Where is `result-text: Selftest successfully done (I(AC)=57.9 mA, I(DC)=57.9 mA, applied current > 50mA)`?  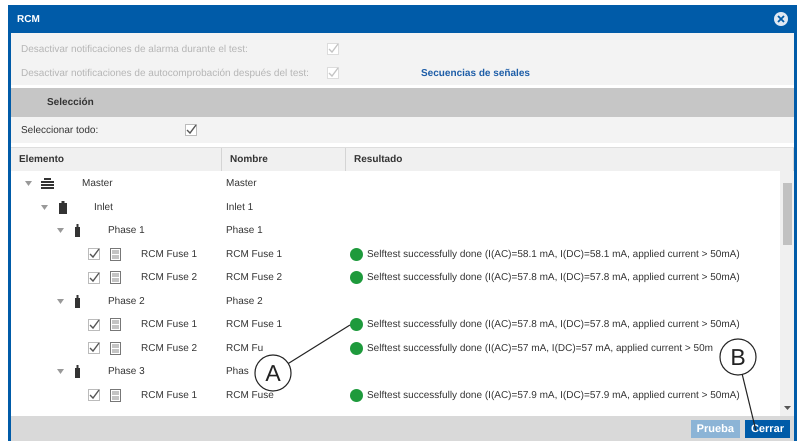 result-text: Selftest successfully done (I(AC)=57.9 mA, I(DC)=57.9 mA, applied current > 50mA) is located at coordinates (553, 395).